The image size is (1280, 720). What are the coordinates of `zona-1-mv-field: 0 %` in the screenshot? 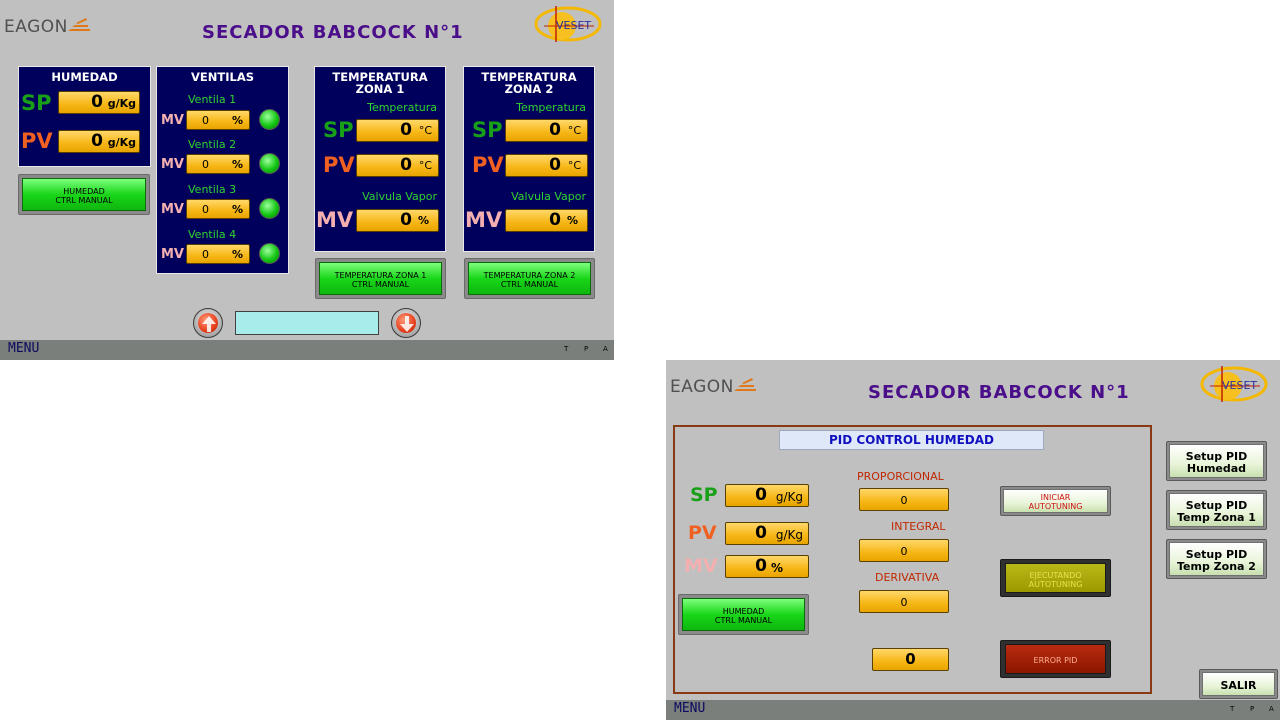 It's located at (397, 220).